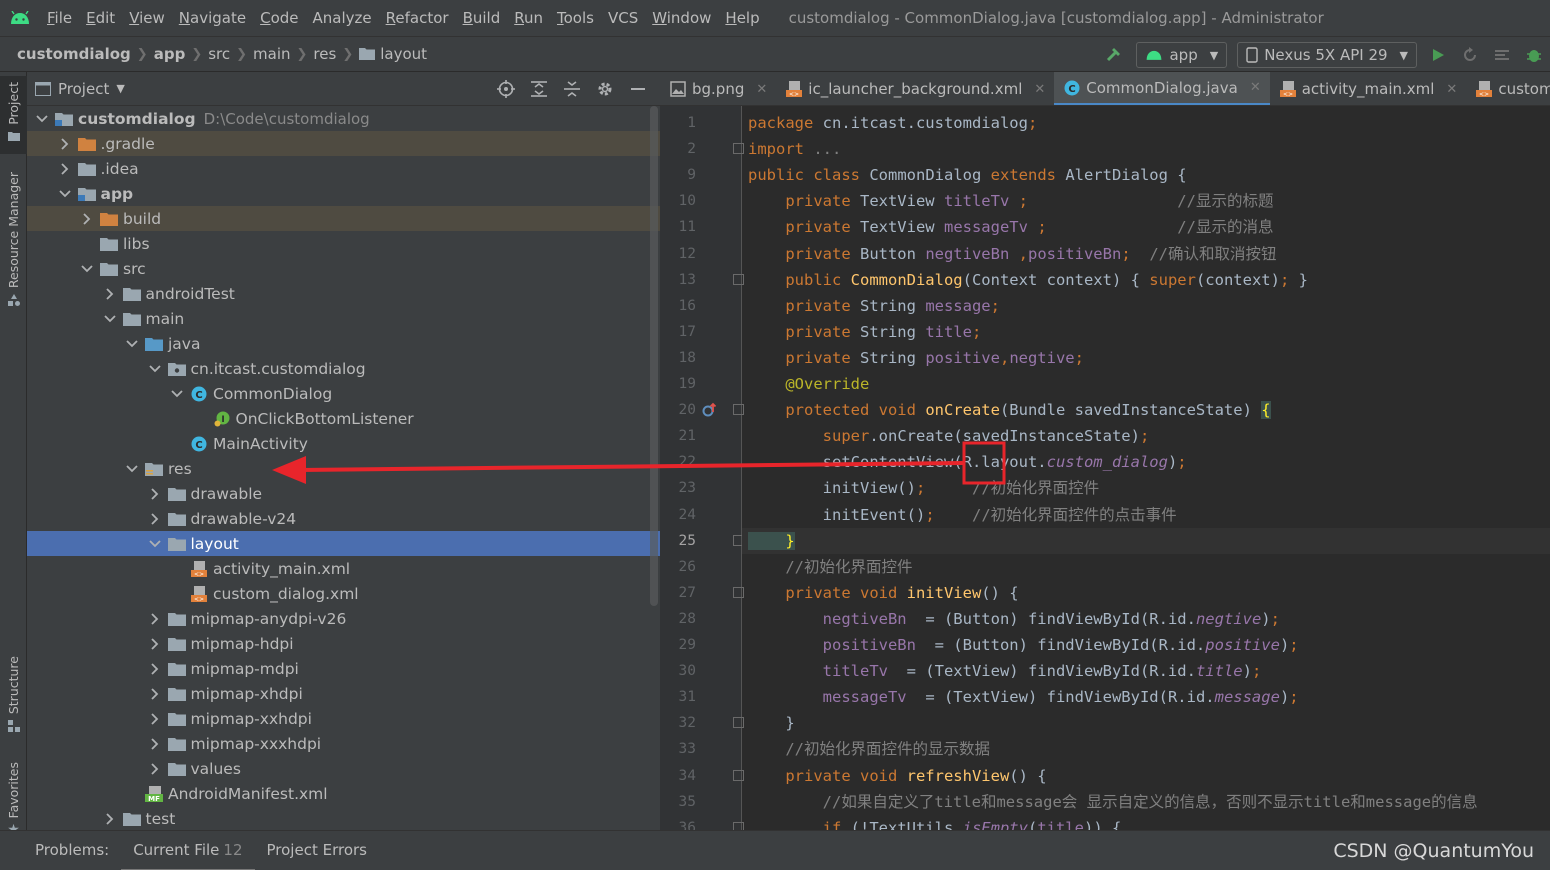 The width and height of the screenshot is (1550, 870). What do you see at coordinates (343, 493) in the screenshot?
I see `tree-item-drawable: drawable` at bounding box center [343, 493].